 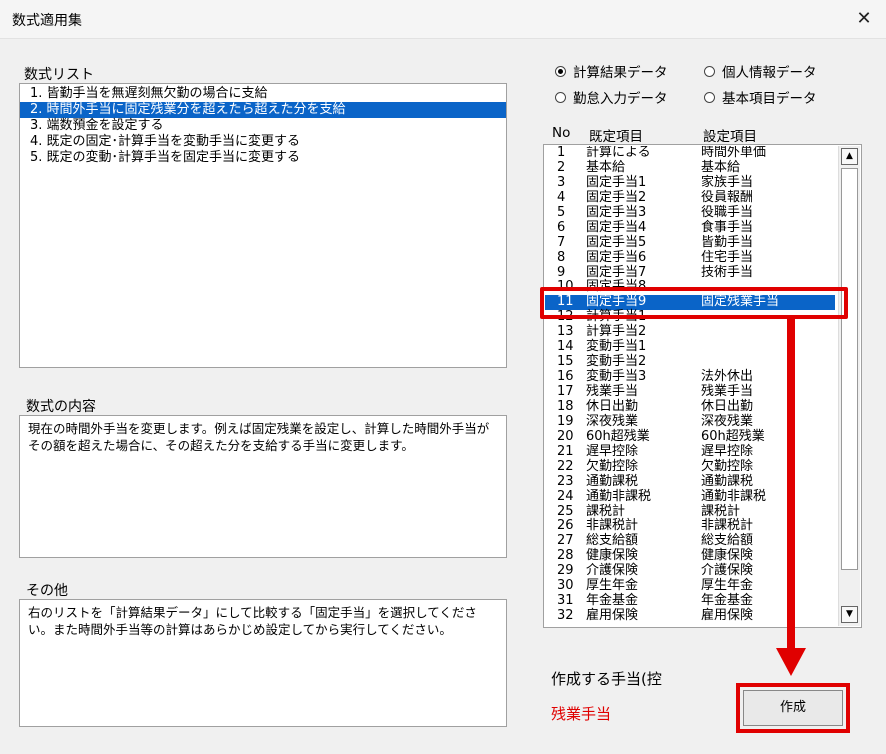 What do you see at coordinates (690, 197) in the screenshot?
I see `item-row: 4 固定手当2 役員報酬` at bounding box center [690, 197].